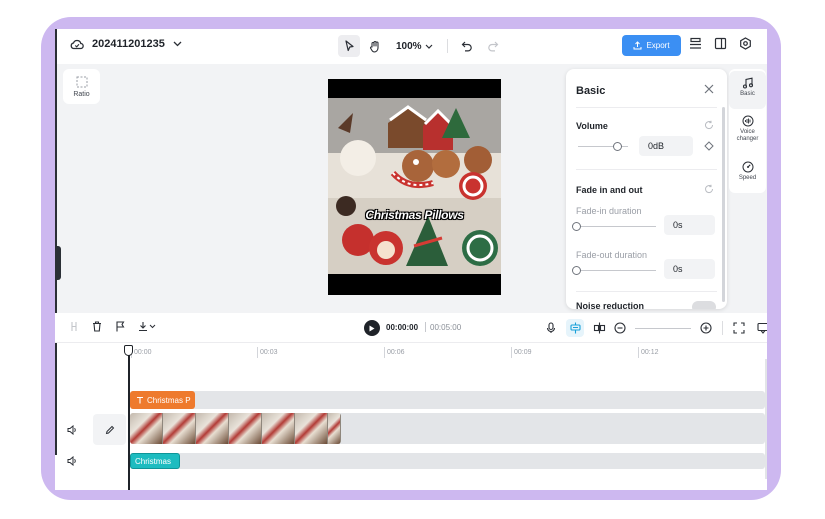 The height and width of the screenshot is (519, 825). I want to click on timeline-view-tools, so click(654, 328).